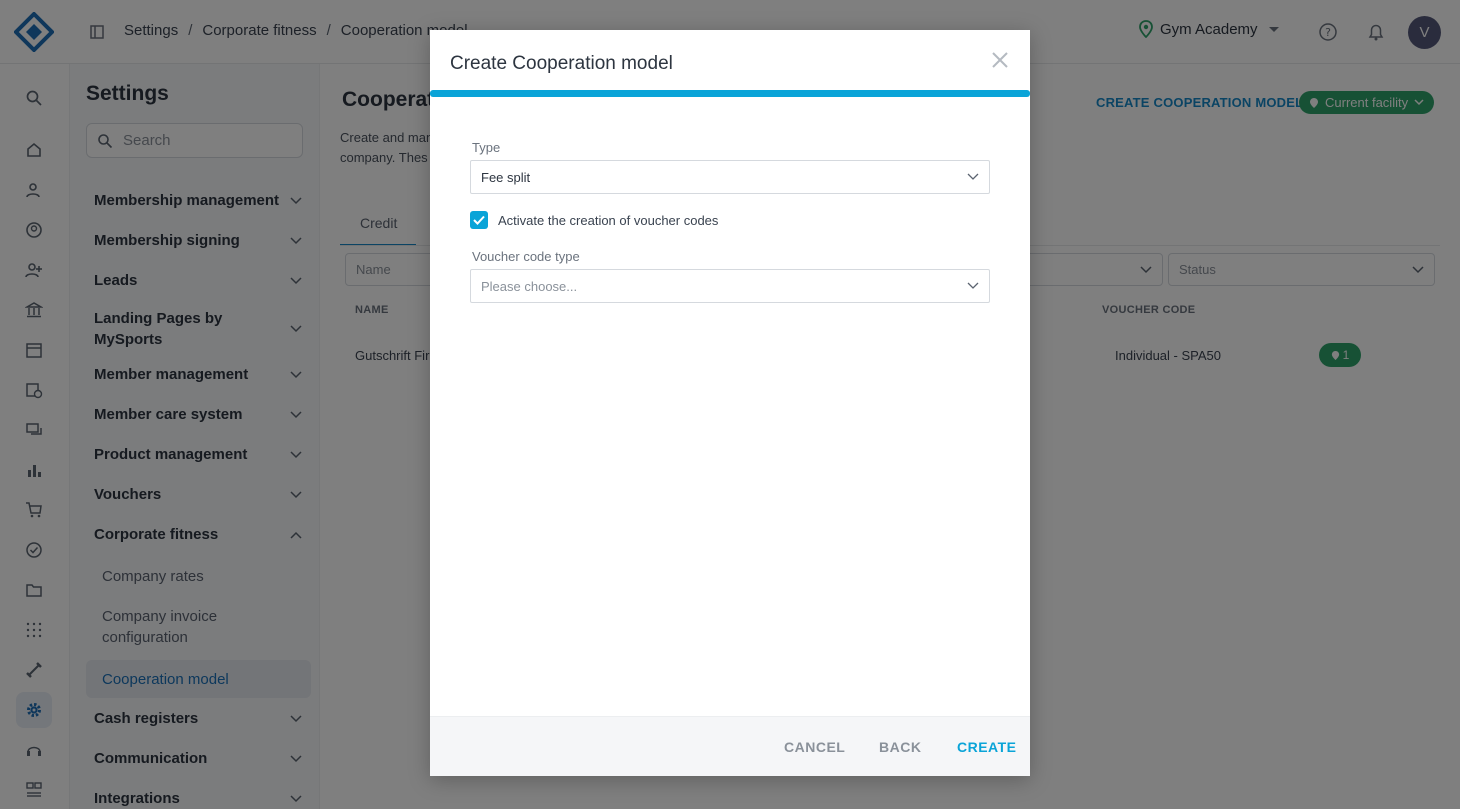  What do you see at coordinates (987, 747) in the screenshot?
I see `create-button: CREATE` at bounding box center [987, 747].